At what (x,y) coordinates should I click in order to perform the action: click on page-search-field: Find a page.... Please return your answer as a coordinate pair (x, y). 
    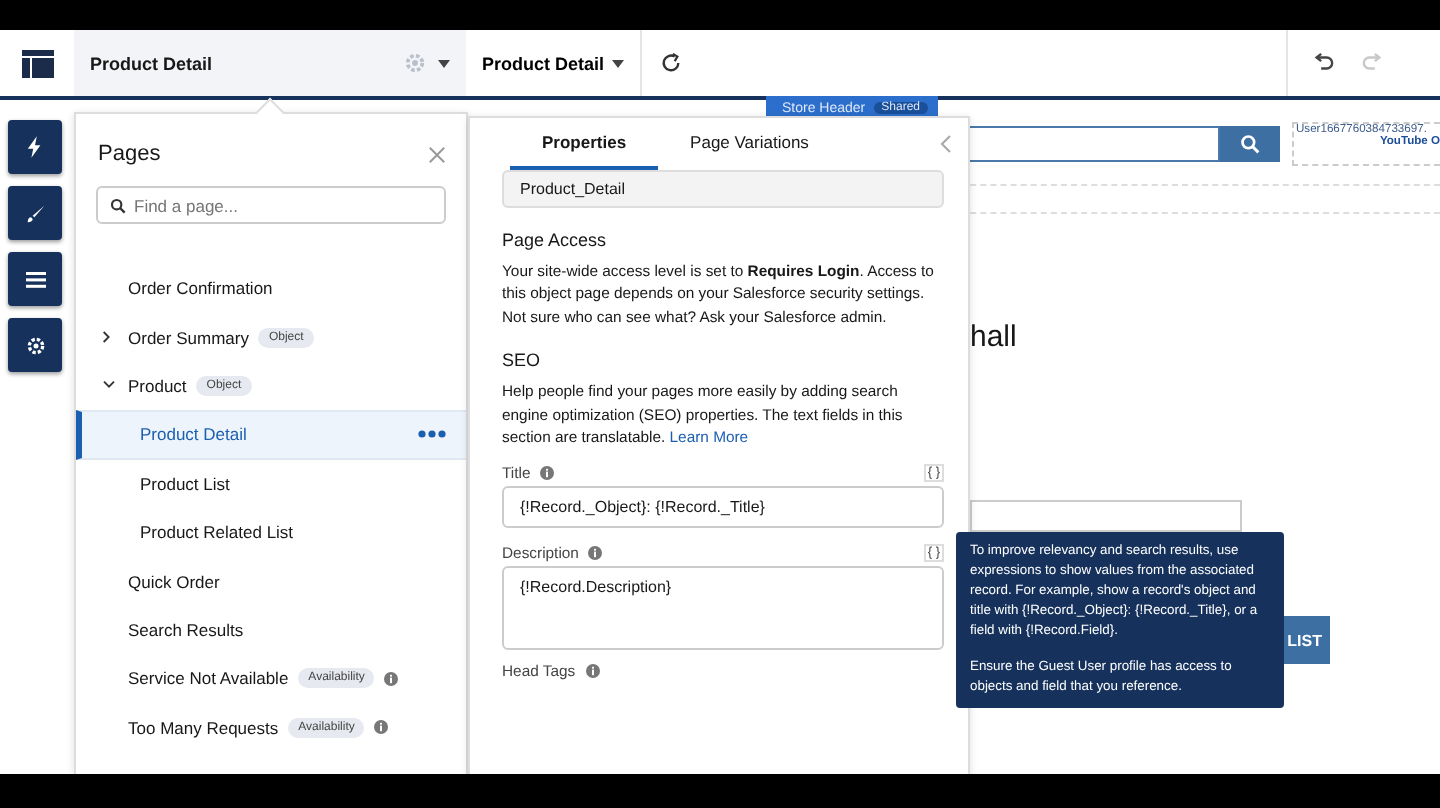
    Looking at the image, I should click on (271, 205).